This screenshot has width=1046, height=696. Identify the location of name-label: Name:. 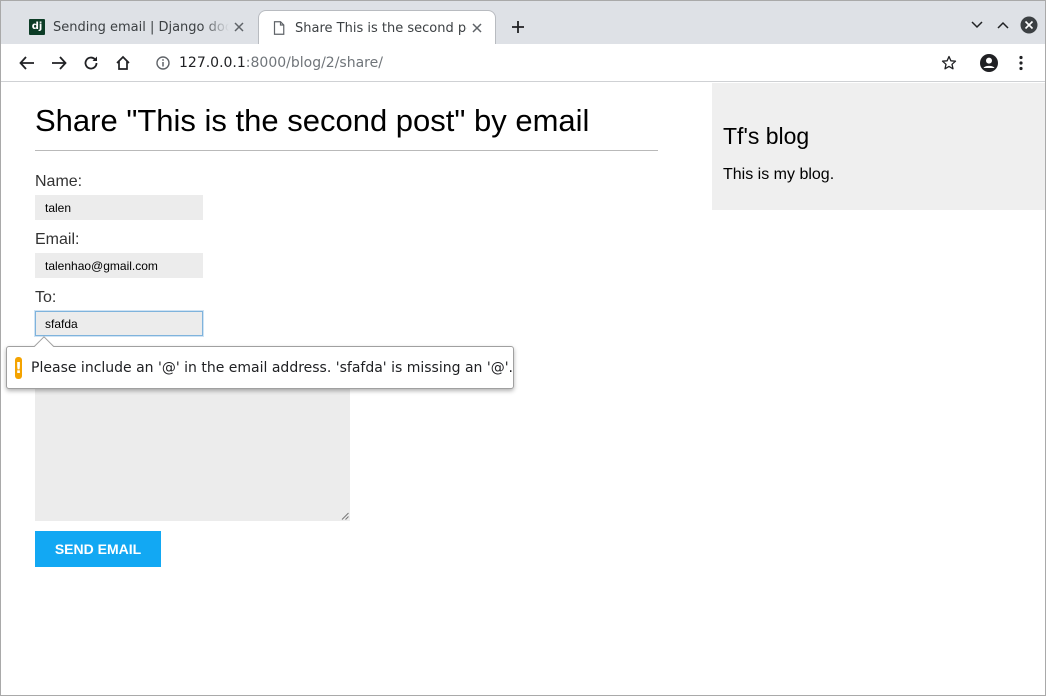
(59, 181).